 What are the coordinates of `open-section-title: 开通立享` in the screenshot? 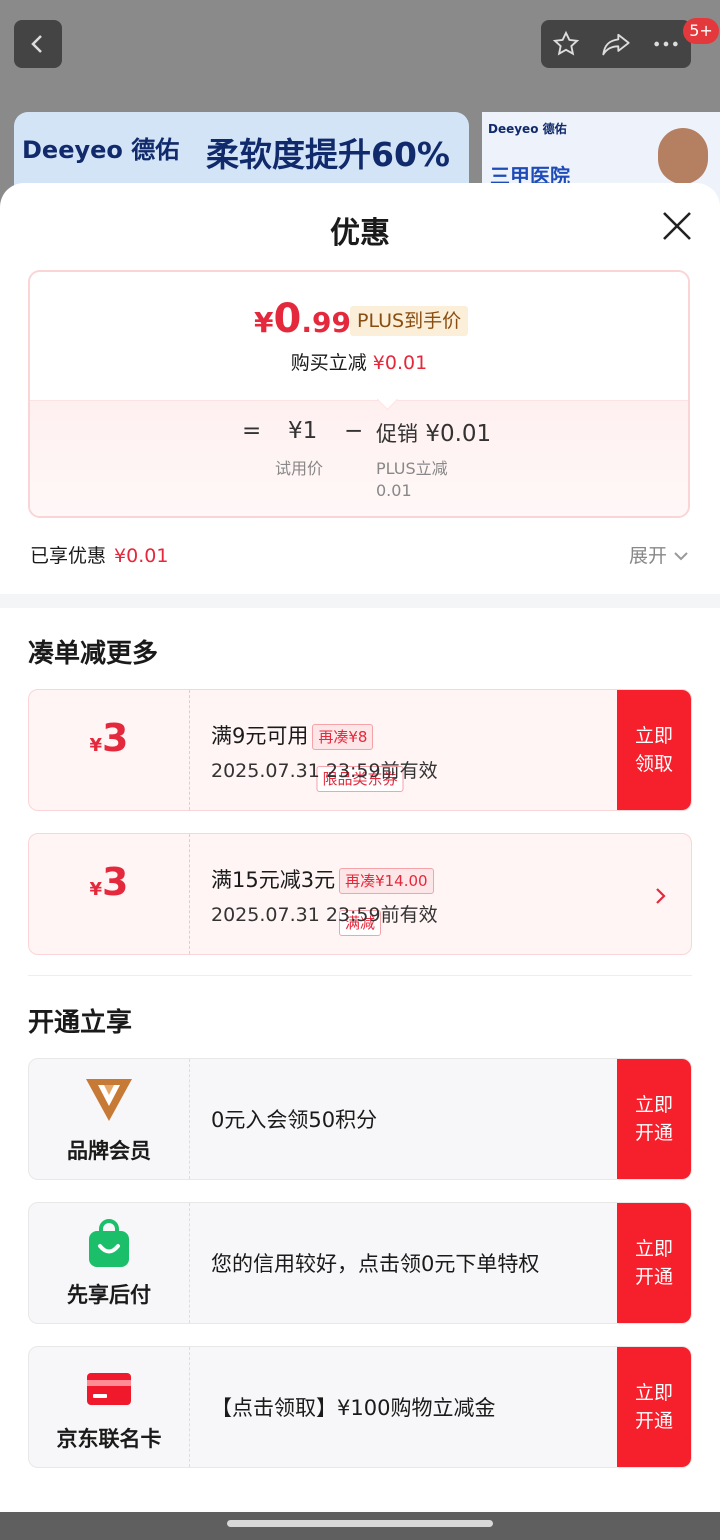 It's located at (80, 1023).